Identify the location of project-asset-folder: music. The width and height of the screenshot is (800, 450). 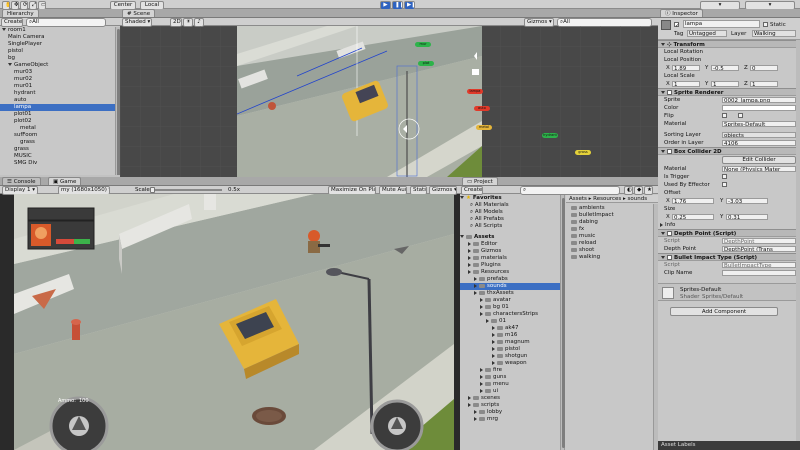
(614, 236).